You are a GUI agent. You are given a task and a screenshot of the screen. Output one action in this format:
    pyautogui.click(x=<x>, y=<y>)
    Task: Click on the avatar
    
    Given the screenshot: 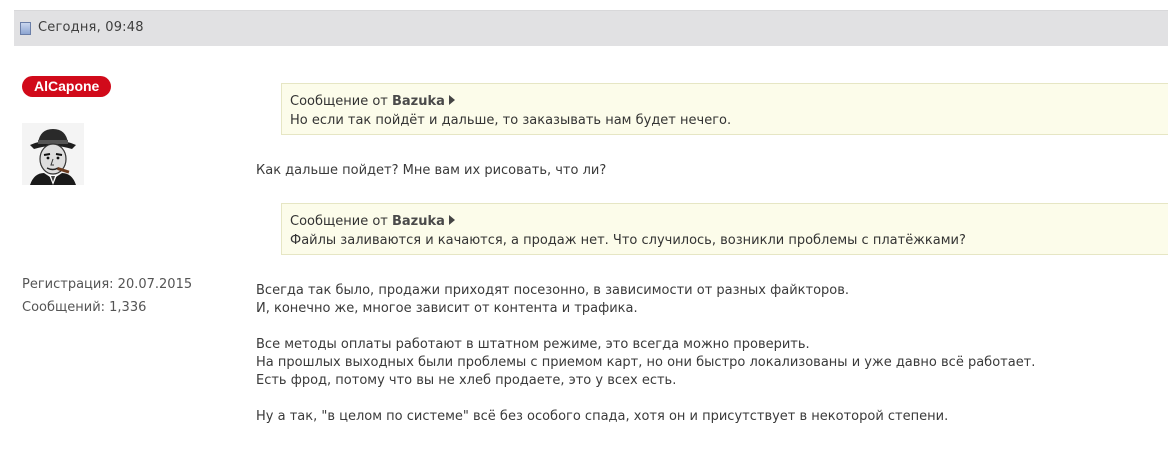 What is the action you would take?
    pyautogui.click(x=53, y=154)
    